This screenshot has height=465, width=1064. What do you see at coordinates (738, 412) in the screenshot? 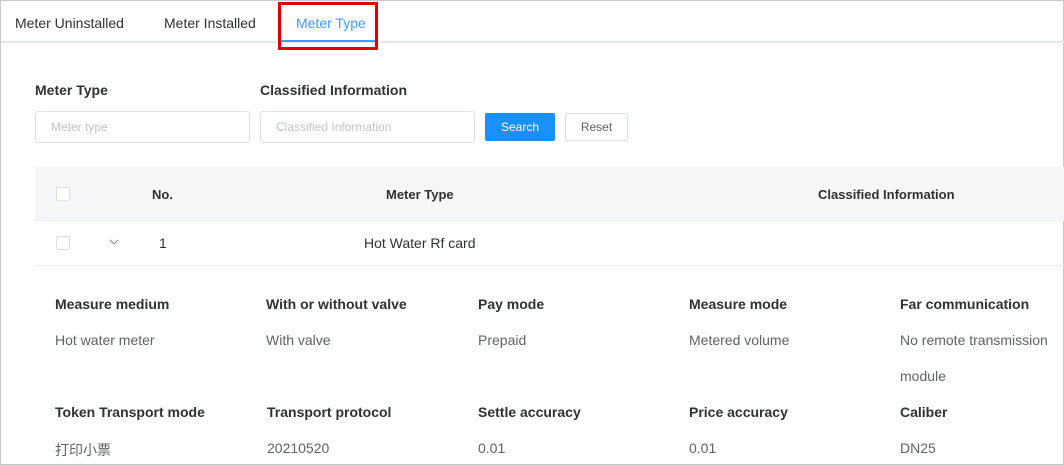
I see `detail-label-price-accuracy: Price accuracy` at bounding box center [738, 412].